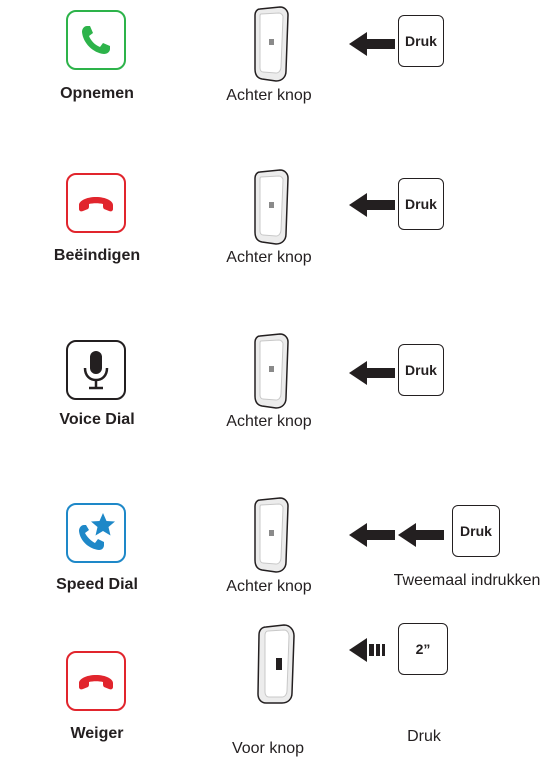 This screenshot has height=765, width=557. What do you see at coordinates (421, 535) in the screenshot?
I see `press-arrow-second` at bounding box center [421, 535].